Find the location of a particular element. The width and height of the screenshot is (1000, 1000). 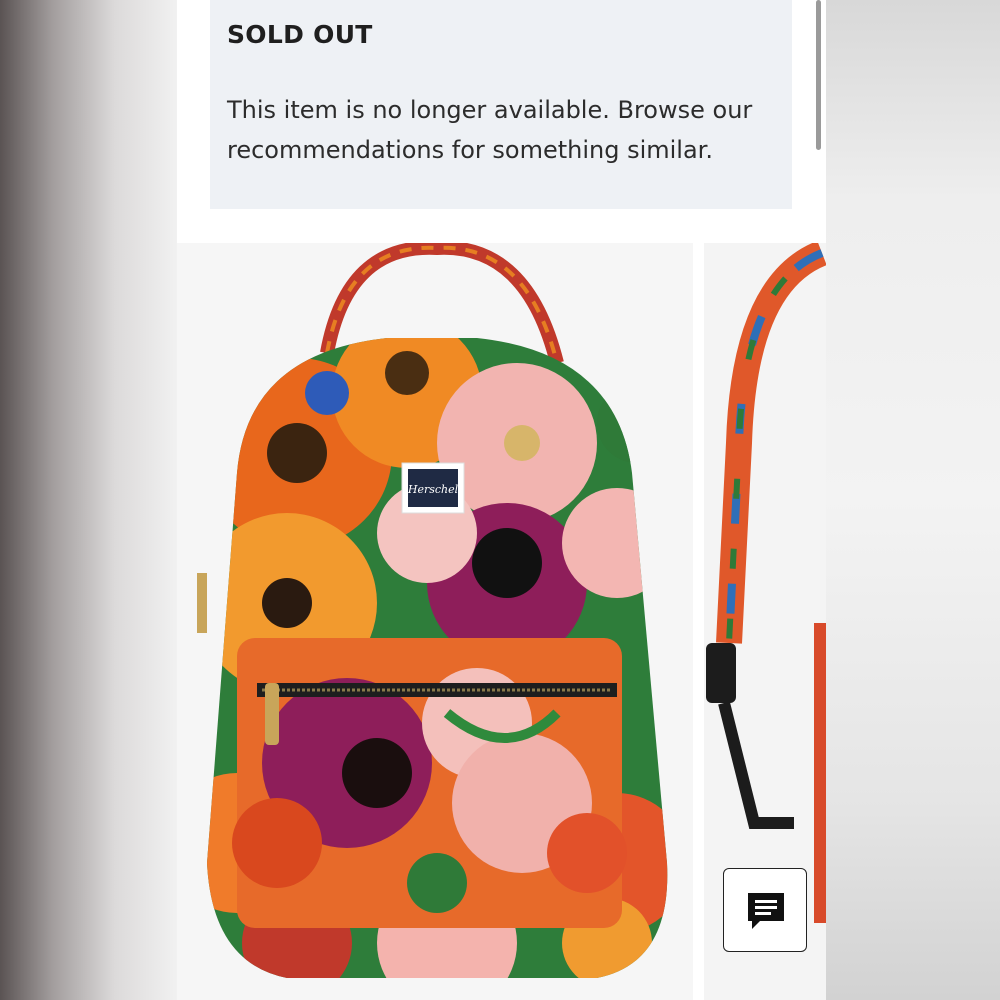

chat-button is located at coordinates (765, 910).